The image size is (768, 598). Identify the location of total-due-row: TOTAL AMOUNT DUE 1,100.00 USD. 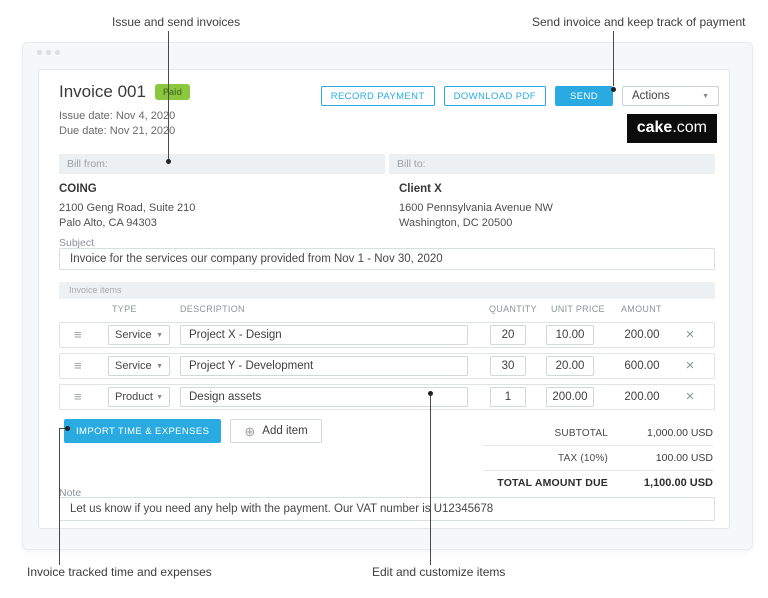
(598, 482).